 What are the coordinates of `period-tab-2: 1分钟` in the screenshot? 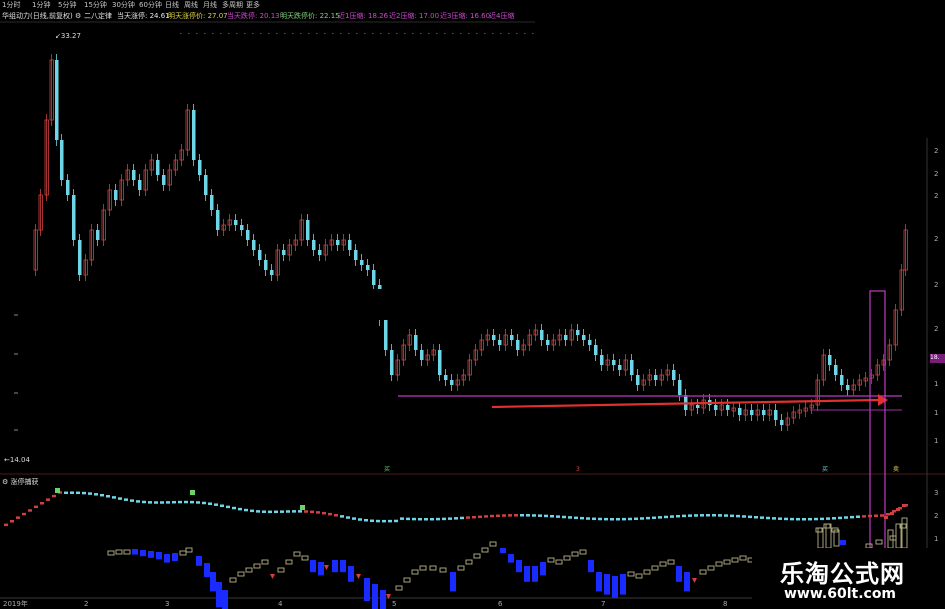 It's located at (41, 5).